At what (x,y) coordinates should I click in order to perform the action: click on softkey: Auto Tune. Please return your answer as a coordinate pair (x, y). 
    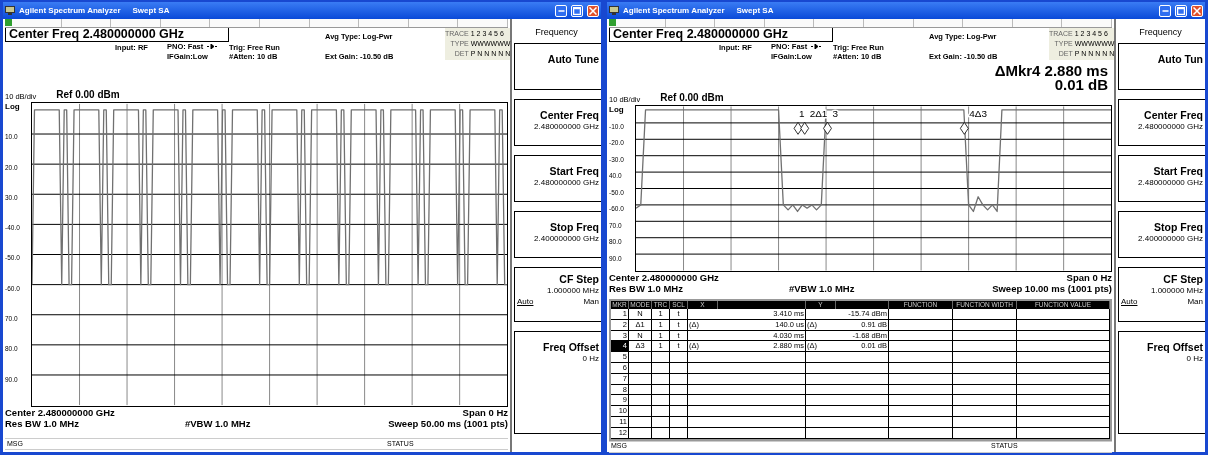
    Looking at the image, I should click on (557, 66).